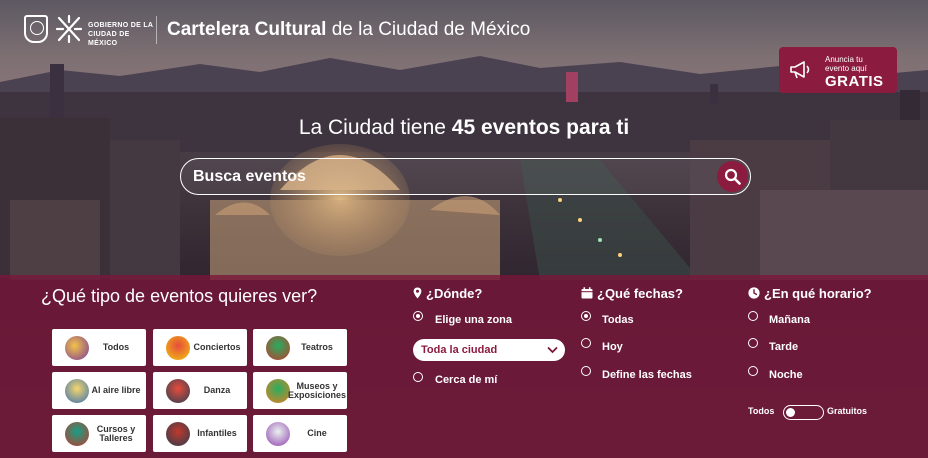  What do you see at coordinates (459, 350) in the screenshot?
I see `zone-select-value: Toda la ciudad` at bounding box center [459, 350].